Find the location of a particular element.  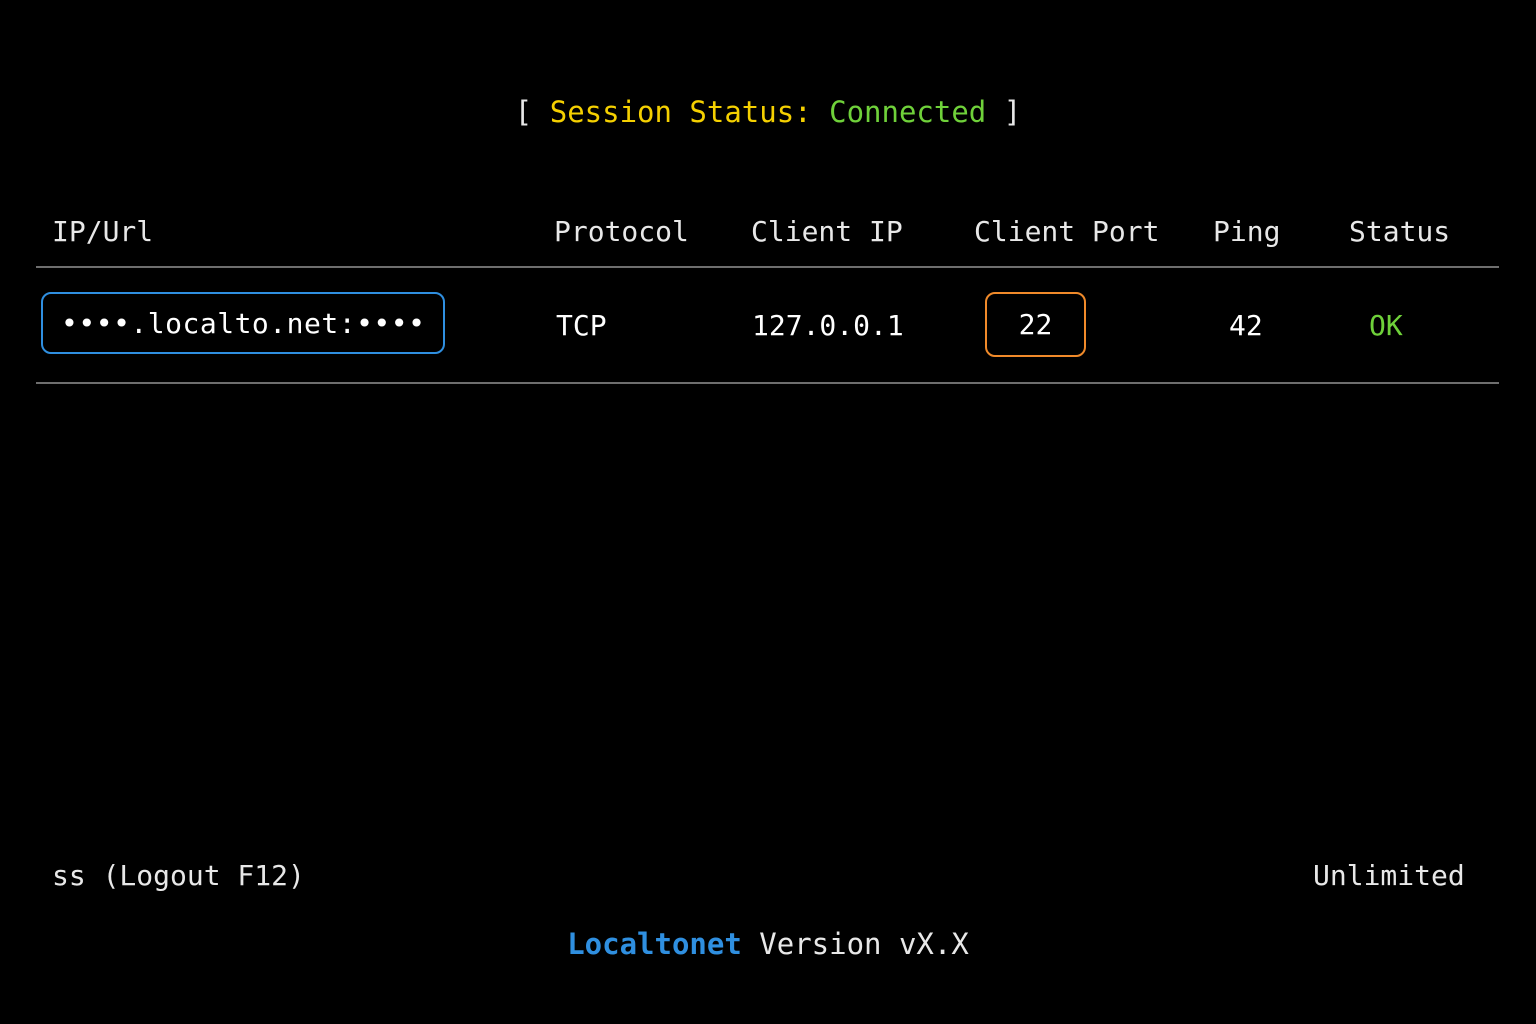

column-header-ping: Ping is located at coordinates (1247, 231).